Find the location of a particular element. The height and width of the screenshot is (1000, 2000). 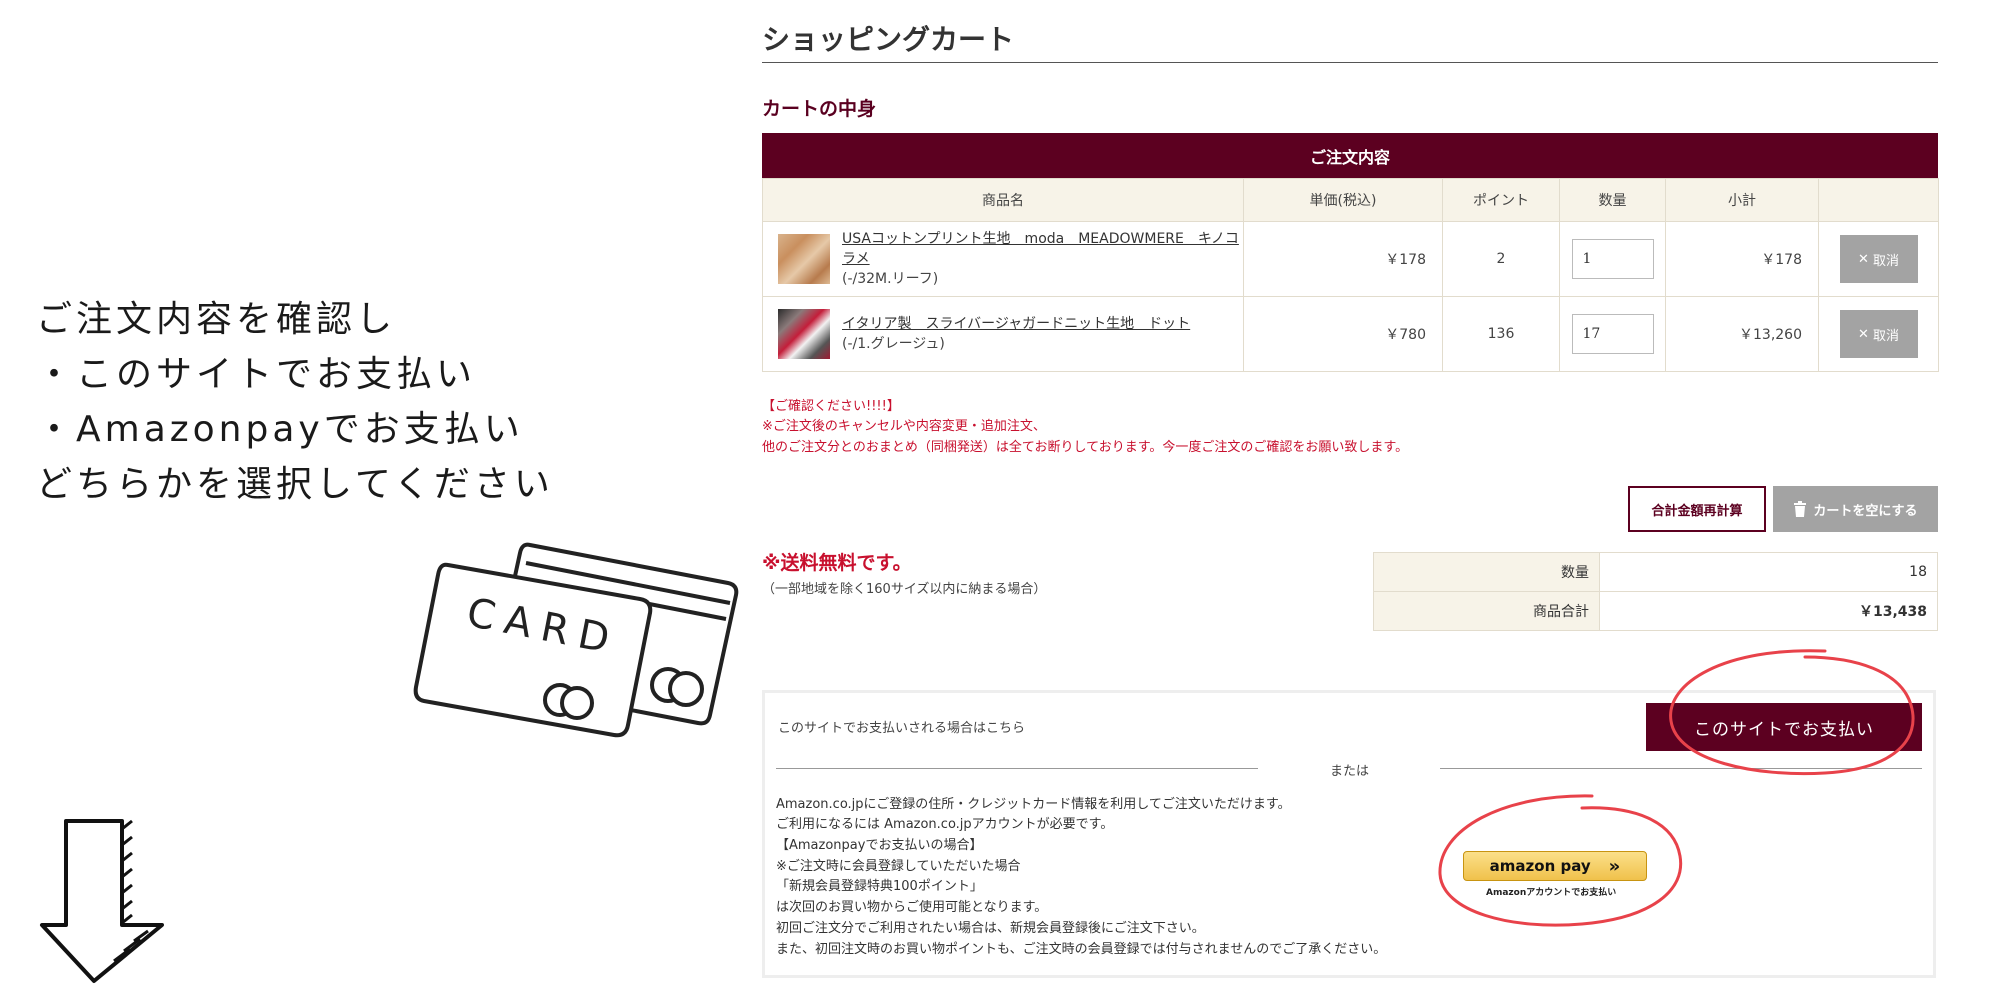

warning-title: 【ご確認ください!!!!】 is located at coordinates (831, 406).